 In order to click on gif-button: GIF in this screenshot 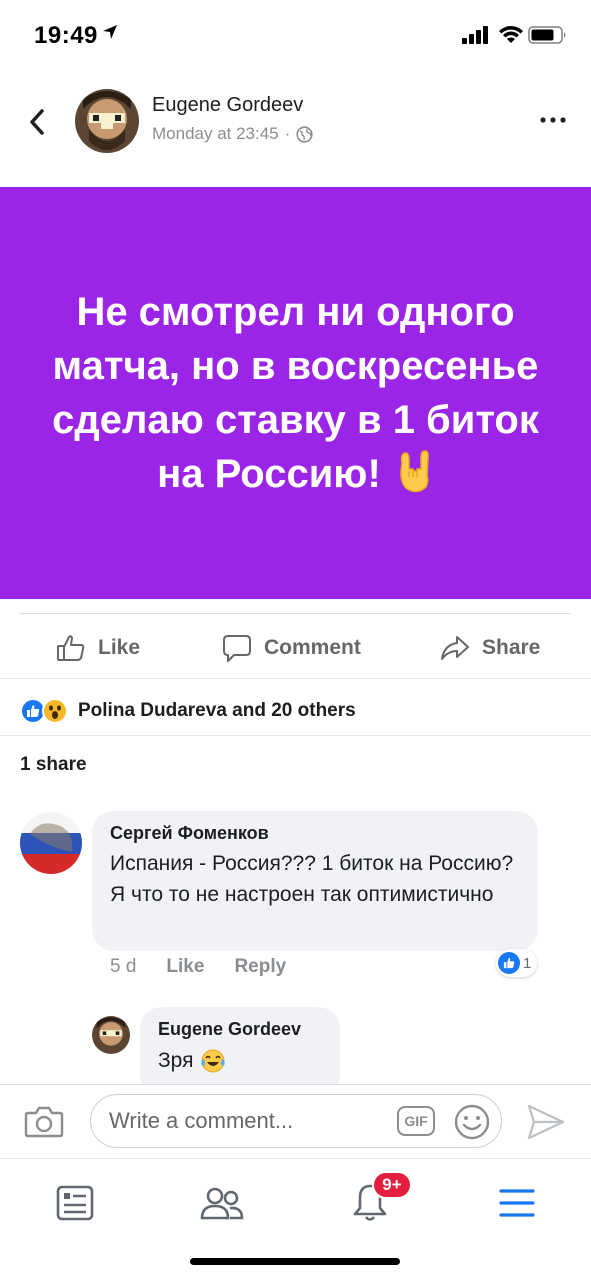, I will do `click(416, 1121)`.